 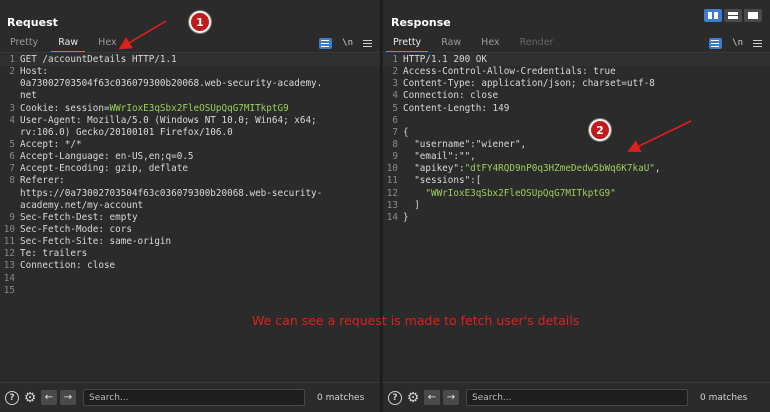 What do you see at coordinates (509, 72) in the screenshot?
I see `line-content: Access-Control-Allow-Credentials: true` at bounding box center [509, 72].